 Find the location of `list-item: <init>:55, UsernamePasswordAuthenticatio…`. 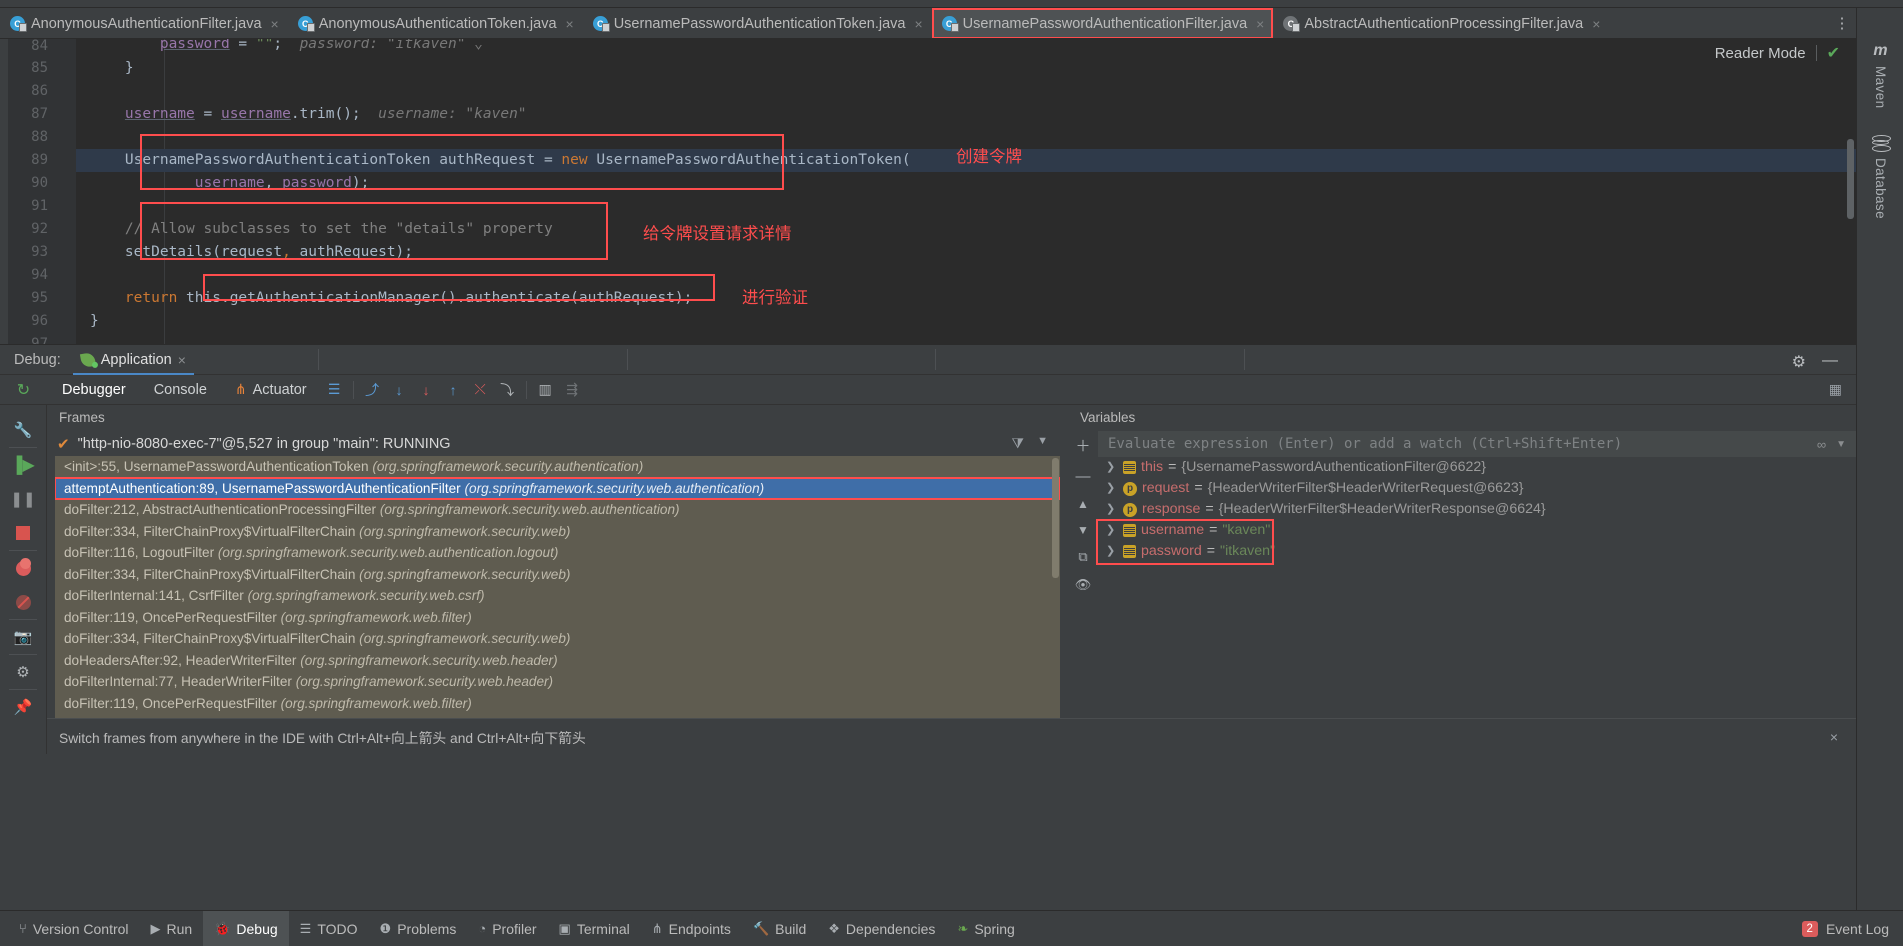

list-item: <init>:55, UsernamePasswordAuthenticatio… is located at coordinates (557, 467).